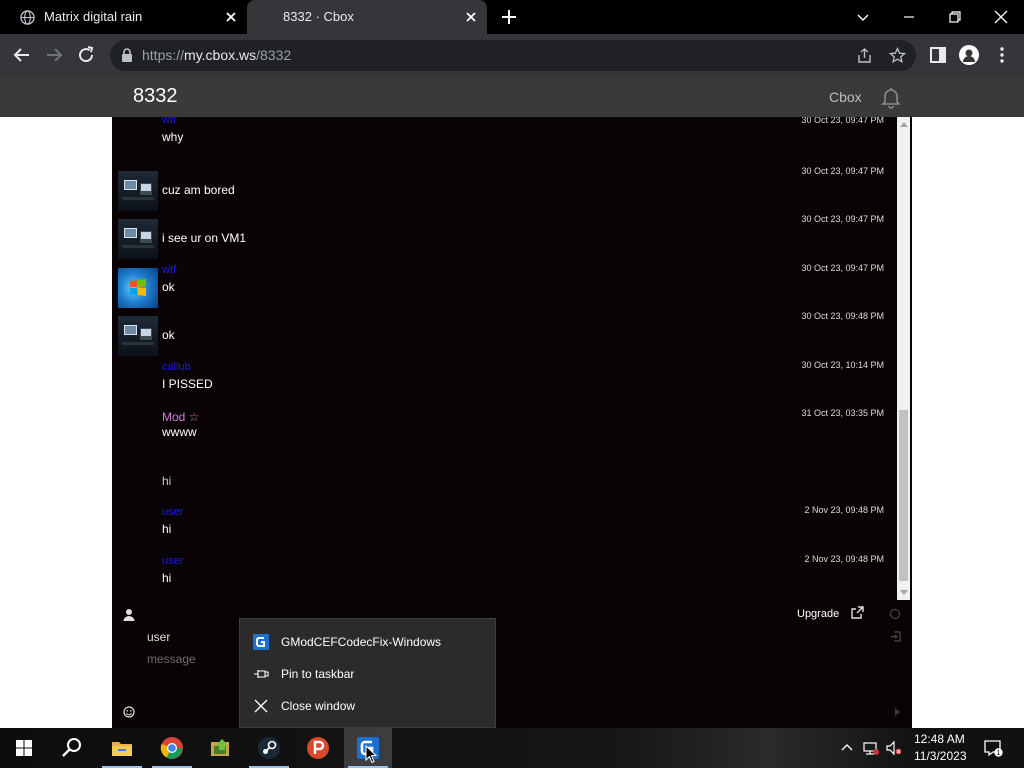 This screenshot has height=768, width=1024. I want to click on jumplist-app-item: GModCEFCodecFix-Windows, so click(367, 642).